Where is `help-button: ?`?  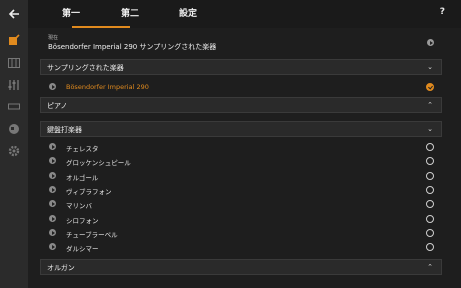 help-button: ? is located at coordinates (442, 12).